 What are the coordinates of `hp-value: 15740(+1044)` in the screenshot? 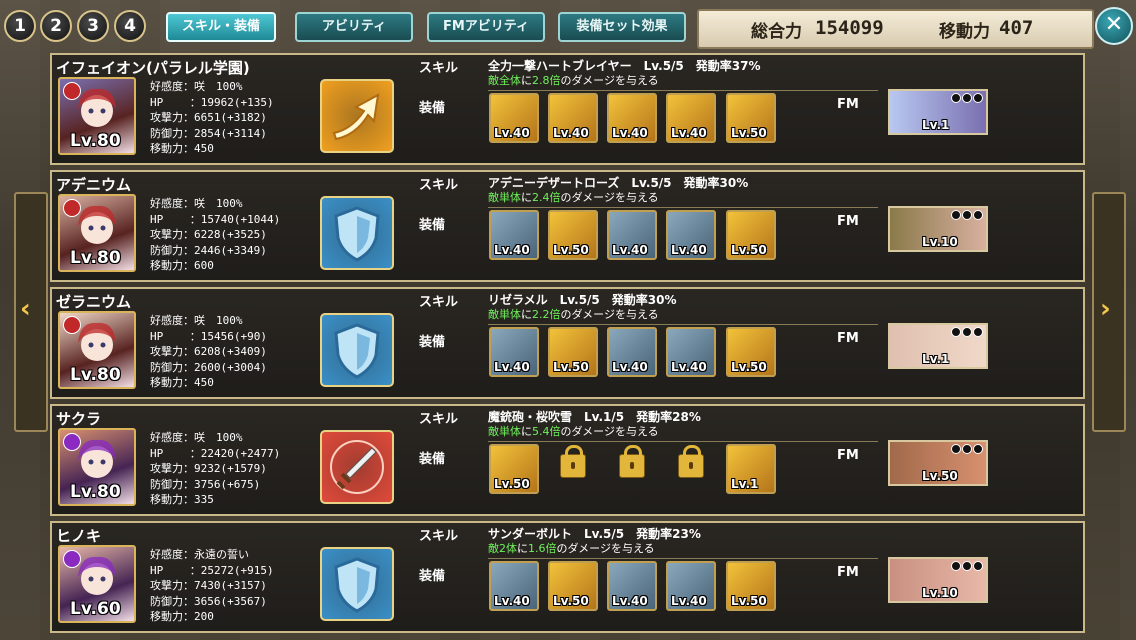 It's located at (240, 219).